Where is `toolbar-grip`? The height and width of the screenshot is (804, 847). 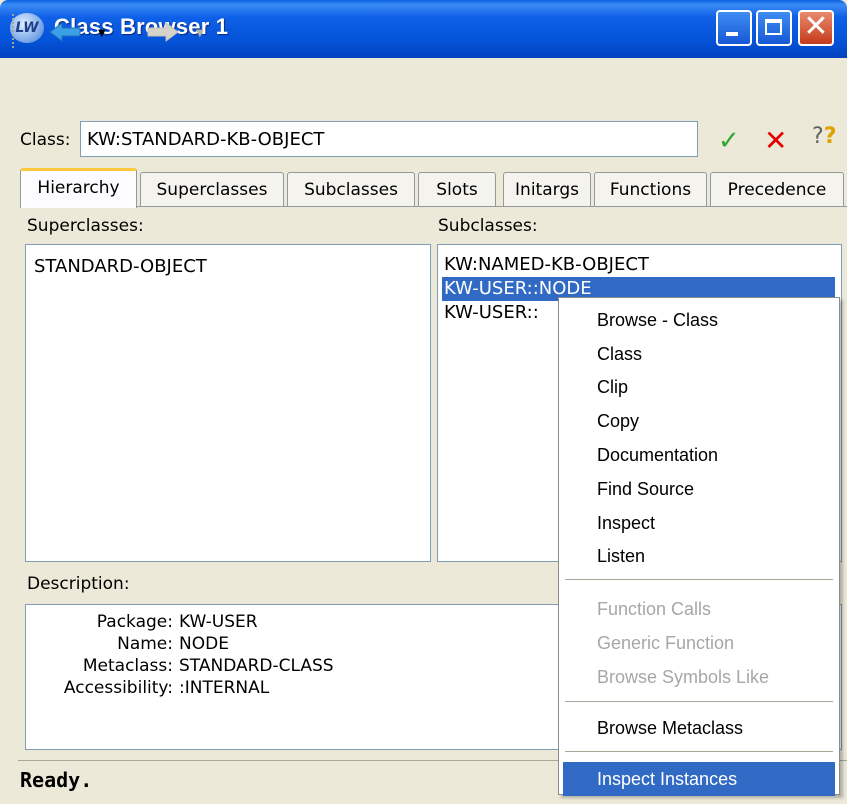
toolbar-grip is located at coordinates (14, 31).